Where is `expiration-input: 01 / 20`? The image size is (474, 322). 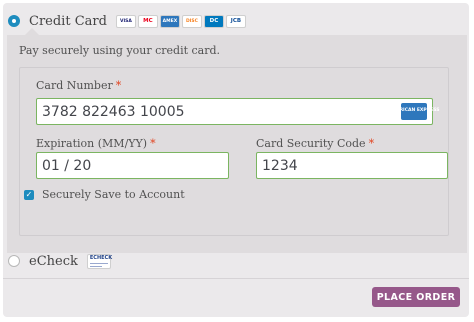
expiration-input: 01 / 20 is located at coordinates (132, 165).